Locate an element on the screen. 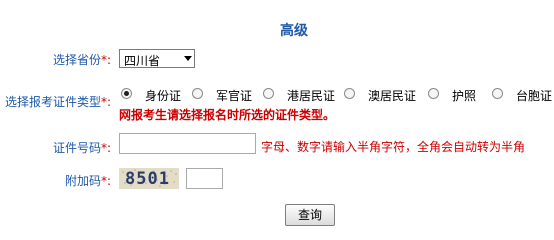  chevron-down-icon is located at coordinates (188, 58).